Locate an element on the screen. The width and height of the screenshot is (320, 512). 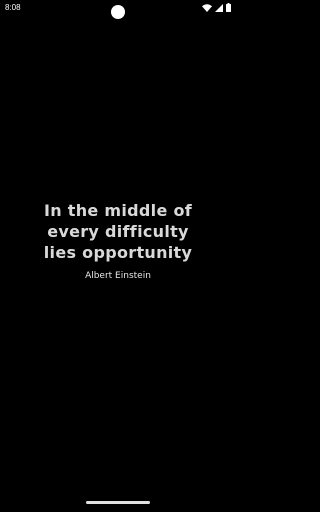
quote-author: Albert Einstein is located at coordinates (118, 276).